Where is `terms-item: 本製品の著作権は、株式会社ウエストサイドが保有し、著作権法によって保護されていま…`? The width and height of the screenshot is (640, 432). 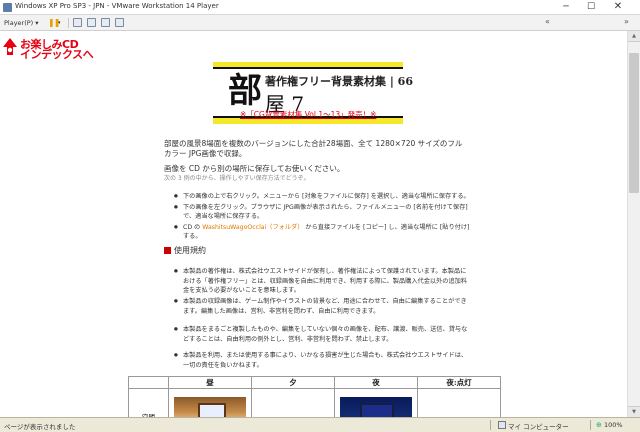
terms-item: 本製品の著作権は、株式会社ウエストサイドが保有し、著作権法によって保護されていま… is located at coordinates (322, 281).